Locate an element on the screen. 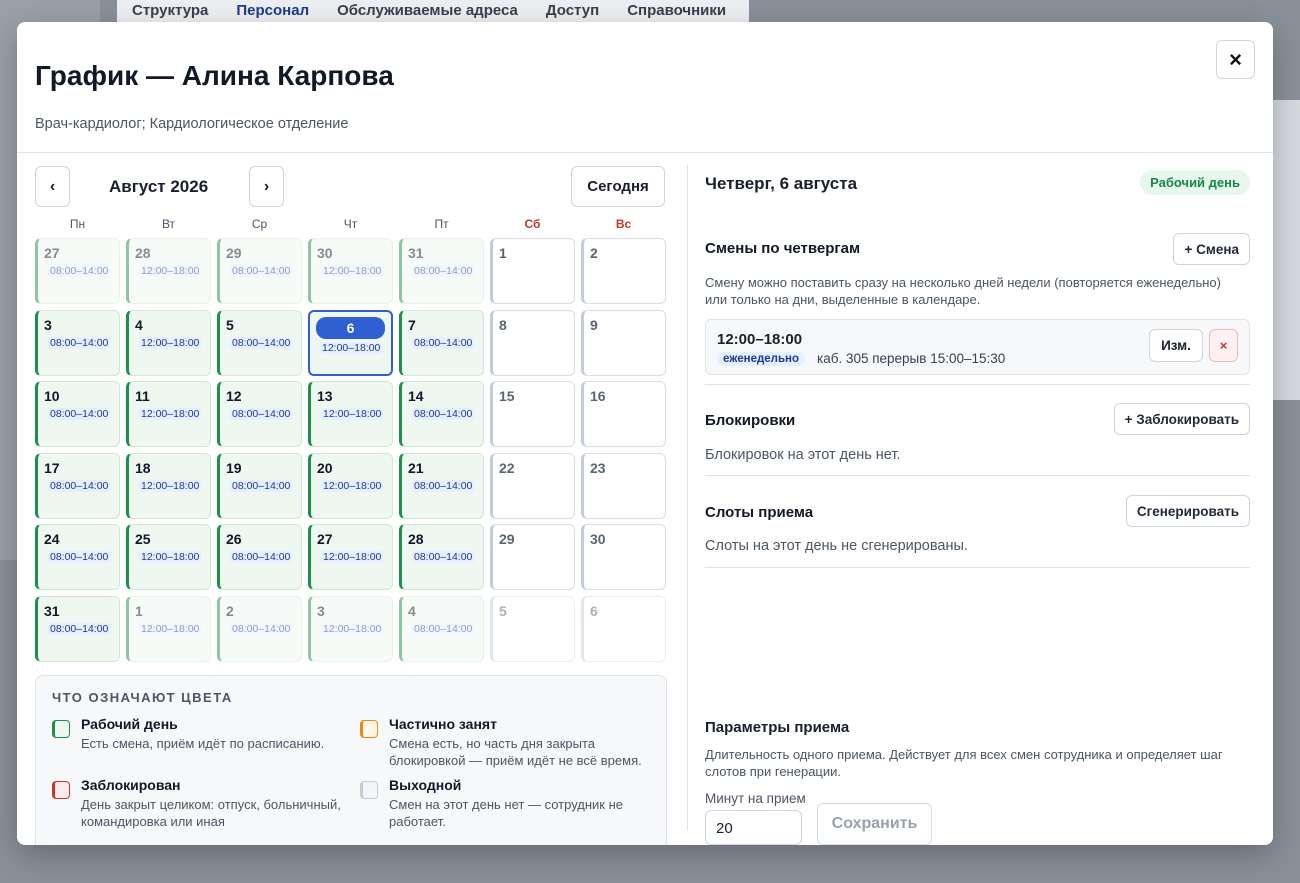  calendar-day: 3 08:00–14:00 is located at coordinates (77, 342).